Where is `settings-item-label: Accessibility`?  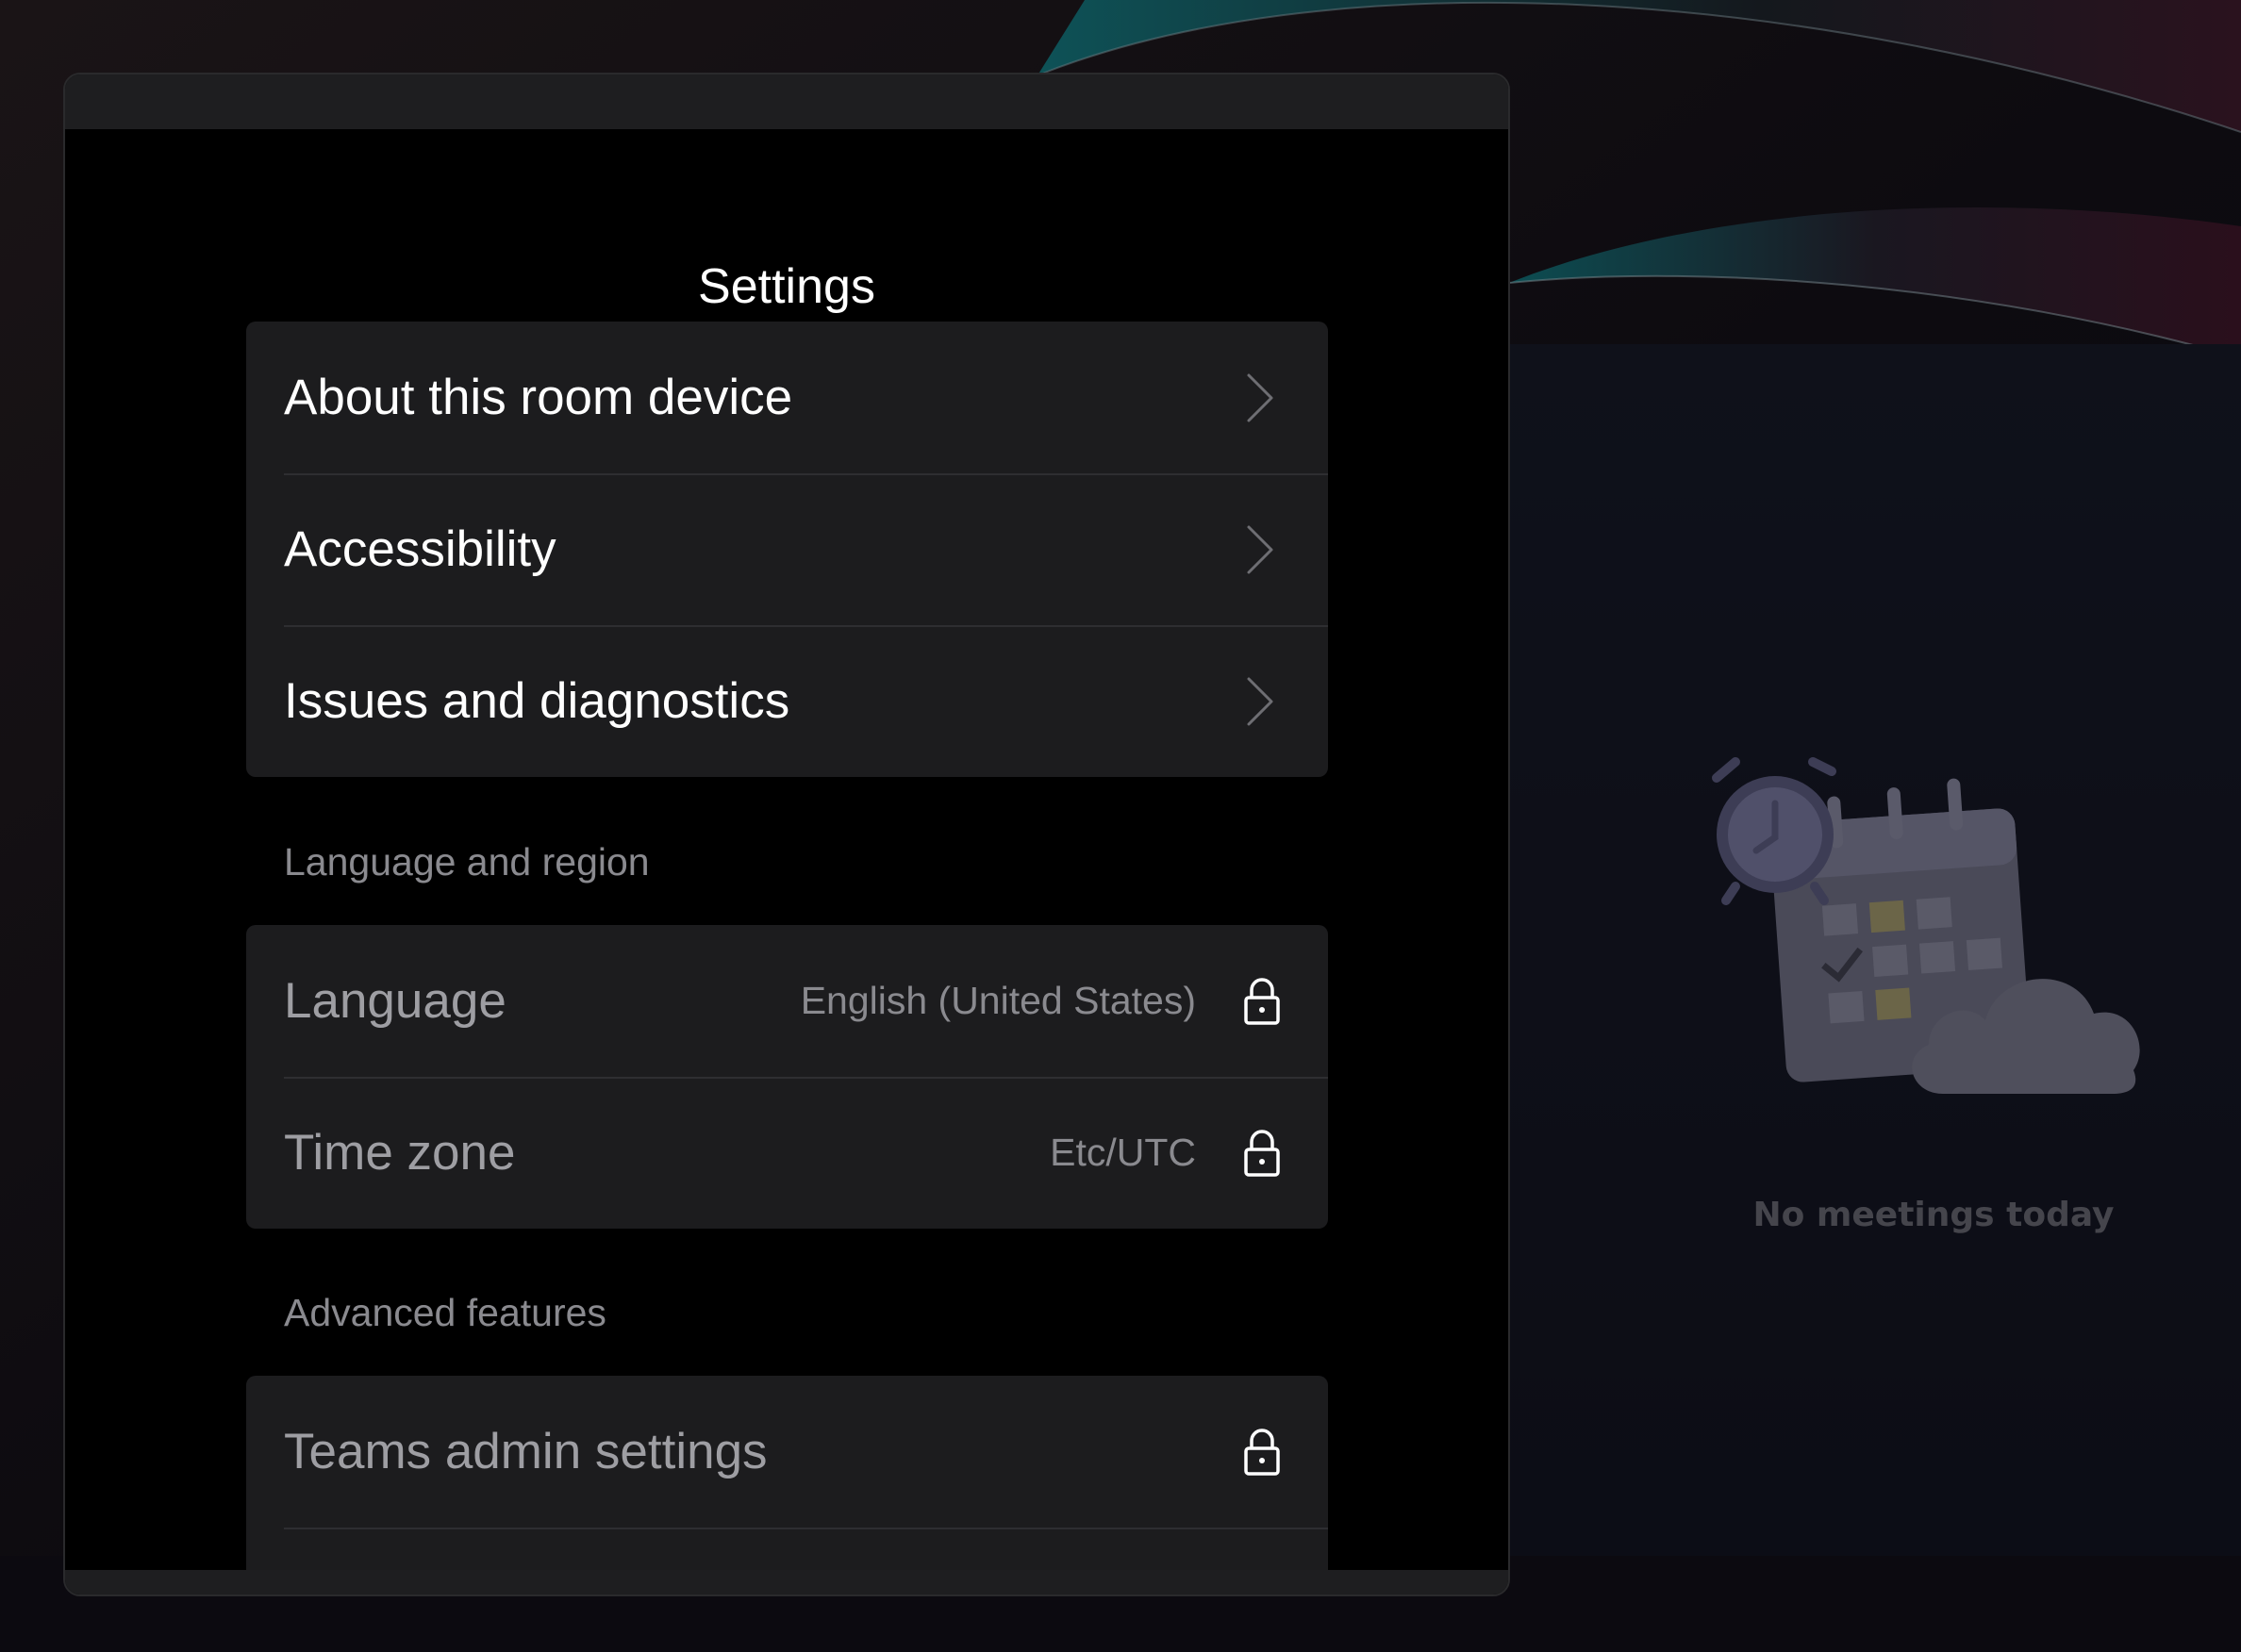
settings-item-label: Accessibility is located at coordinates (420, 549).